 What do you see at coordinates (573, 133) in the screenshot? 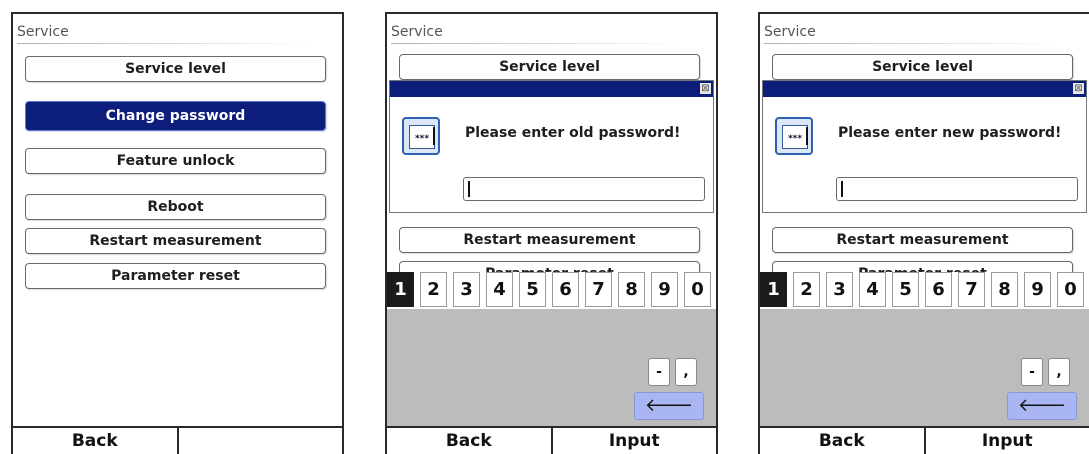
I see `dialog-message: Please enter old password!` at bounding box center [573, 133].